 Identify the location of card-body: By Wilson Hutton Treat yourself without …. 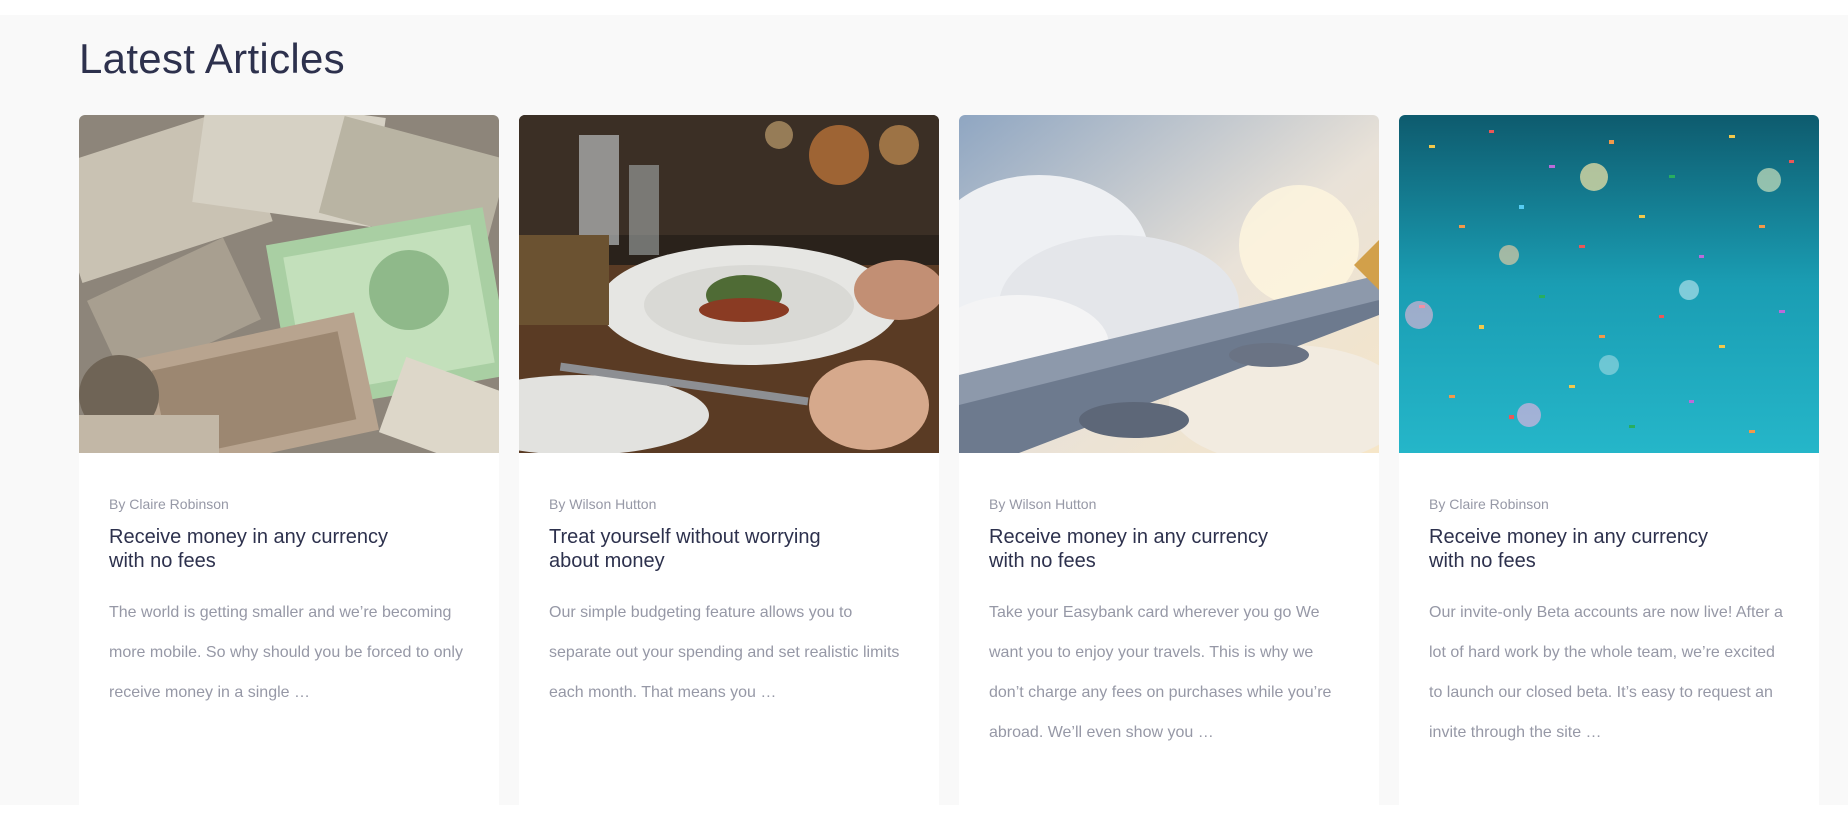
(729, 583).